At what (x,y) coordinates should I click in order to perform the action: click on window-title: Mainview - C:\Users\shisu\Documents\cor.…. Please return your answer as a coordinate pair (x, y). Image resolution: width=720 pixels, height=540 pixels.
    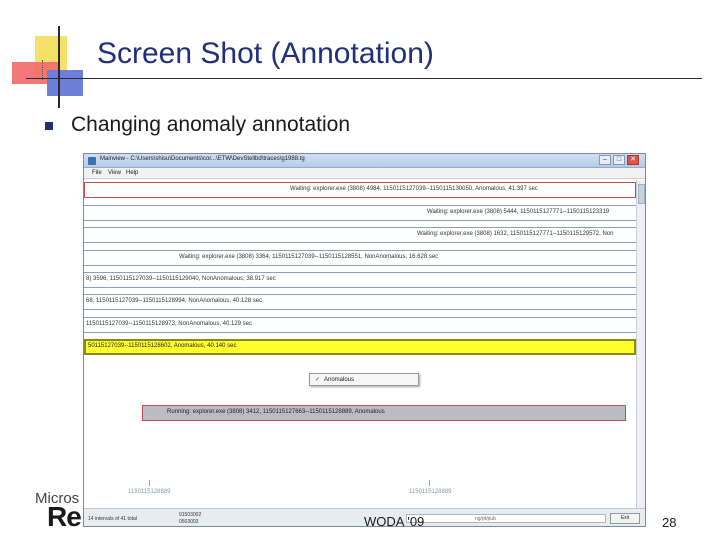
    Looking at the image, I should click on (202, 159).